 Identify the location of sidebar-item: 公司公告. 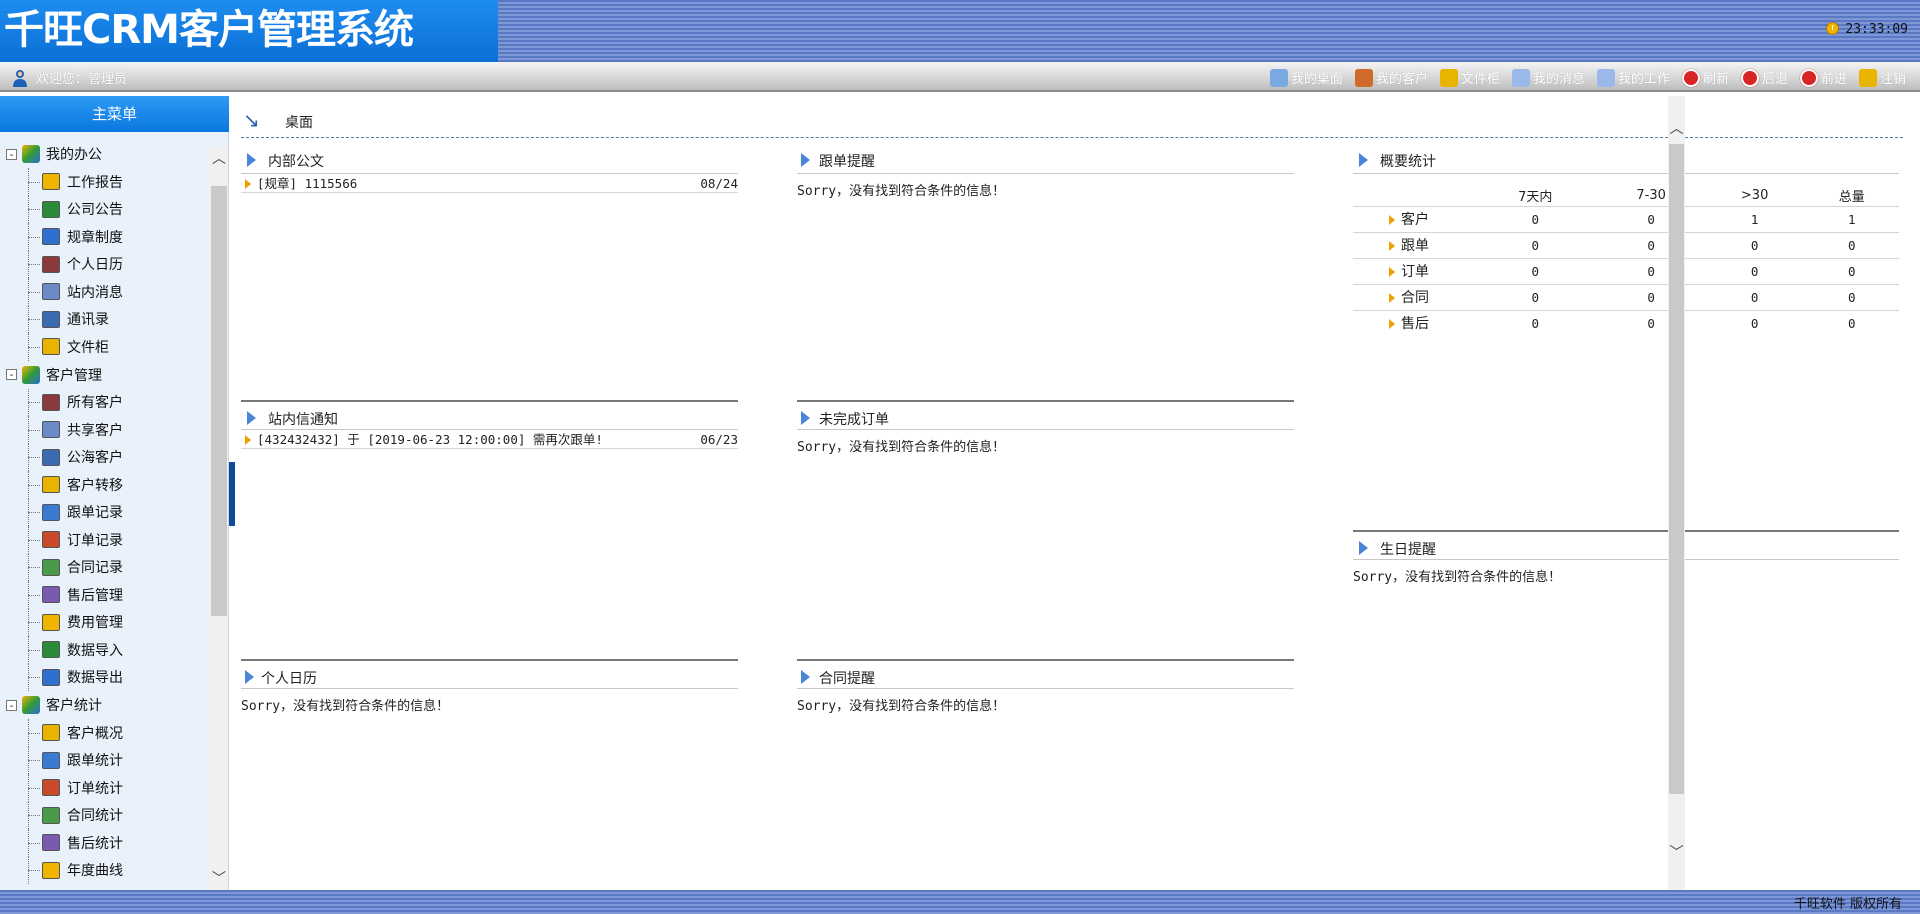
(105, 209).